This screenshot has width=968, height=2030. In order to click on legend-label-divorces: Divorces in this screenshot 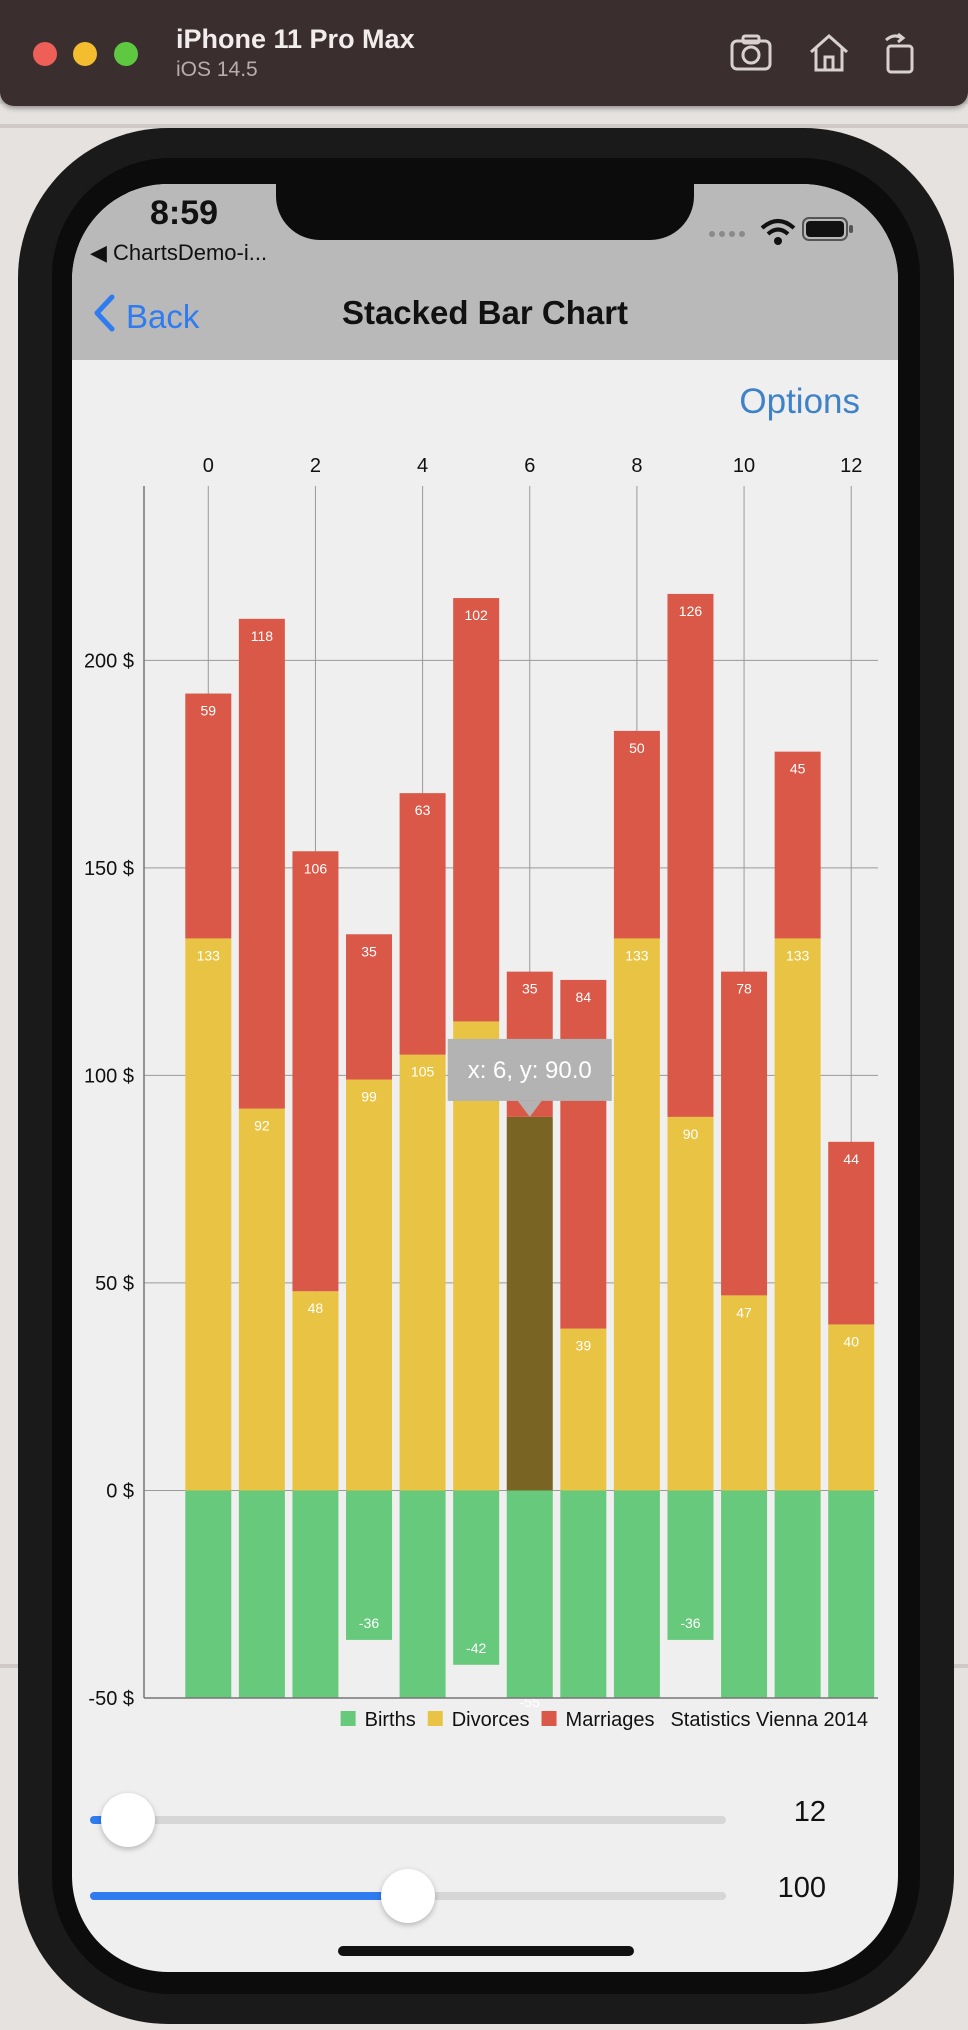, I will do `click(491, 1720)`.